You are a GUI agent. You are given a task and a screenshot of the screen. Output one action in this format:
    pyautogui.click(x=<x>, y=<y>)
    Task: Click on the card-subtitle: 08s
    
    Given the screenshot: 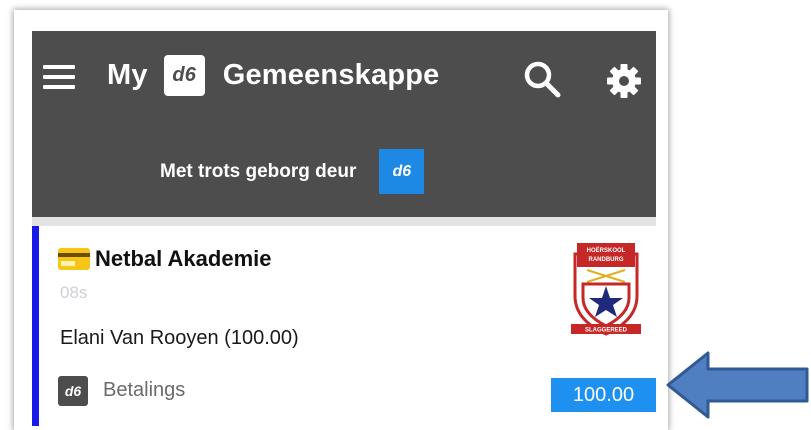 What is the action you would take?
    pyautogui.click(x=74, y=292)
    